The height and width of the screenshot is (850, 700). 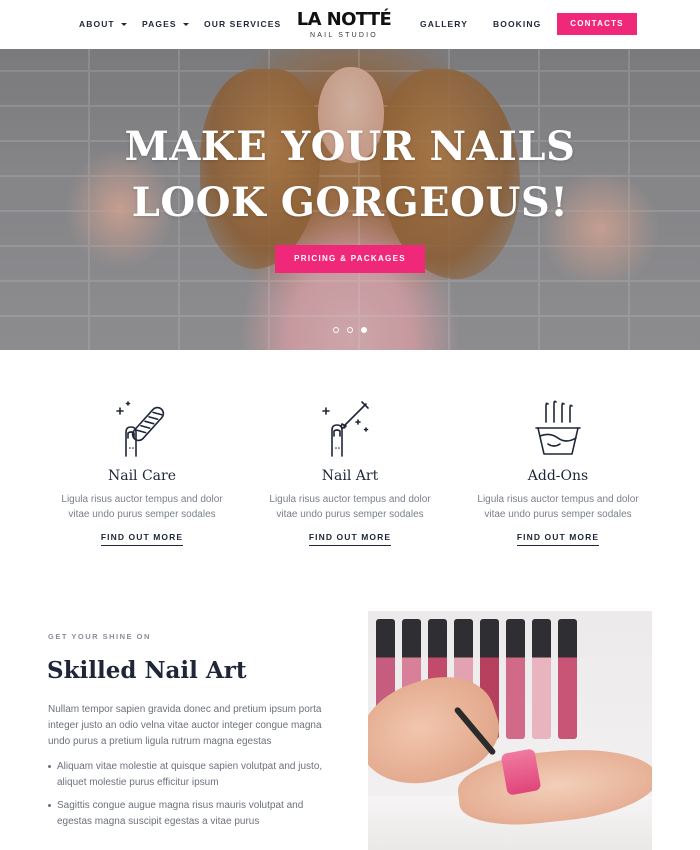 What do you see at coordinates (558, 476) in the screenshot?
I see `service-title: Add-Ons` at bounding box center [558, 476].